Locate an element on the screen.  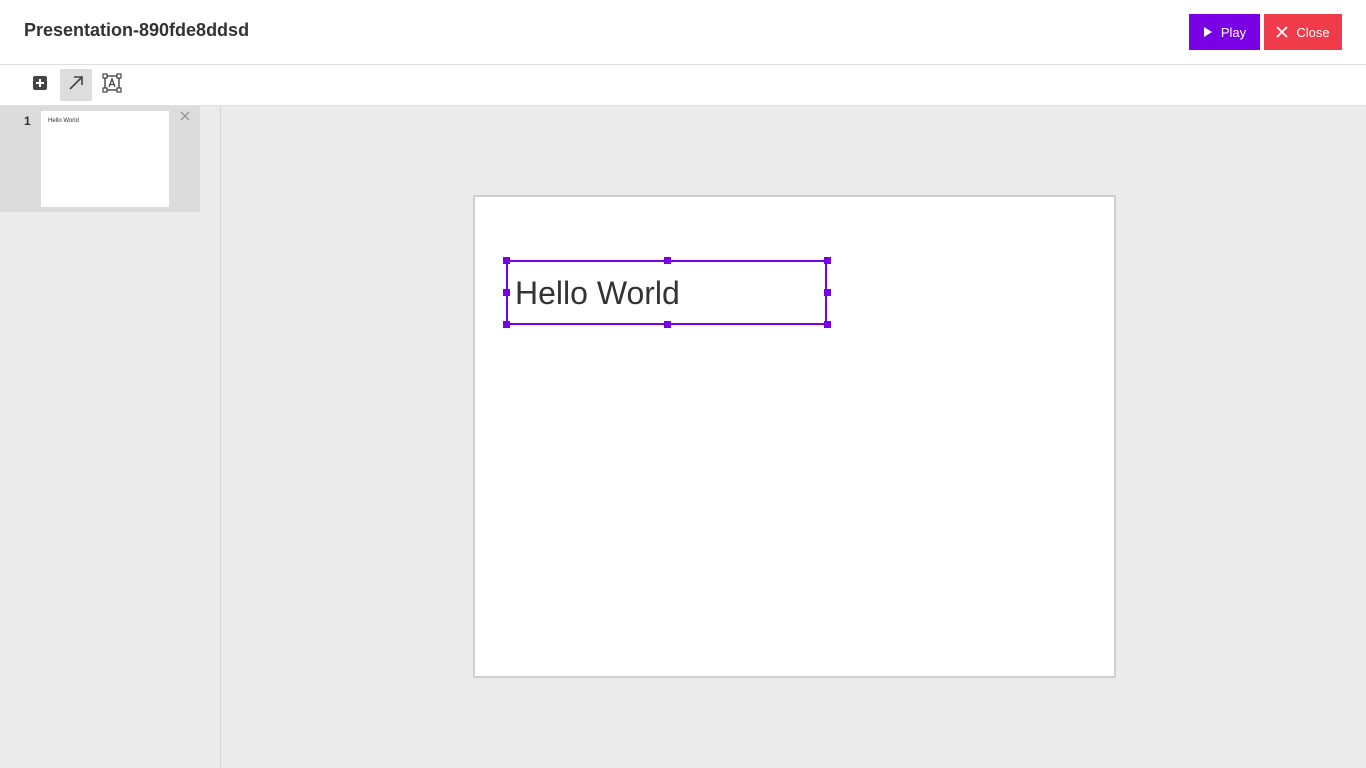
add-slide-button is located at coordinates (40, 85).